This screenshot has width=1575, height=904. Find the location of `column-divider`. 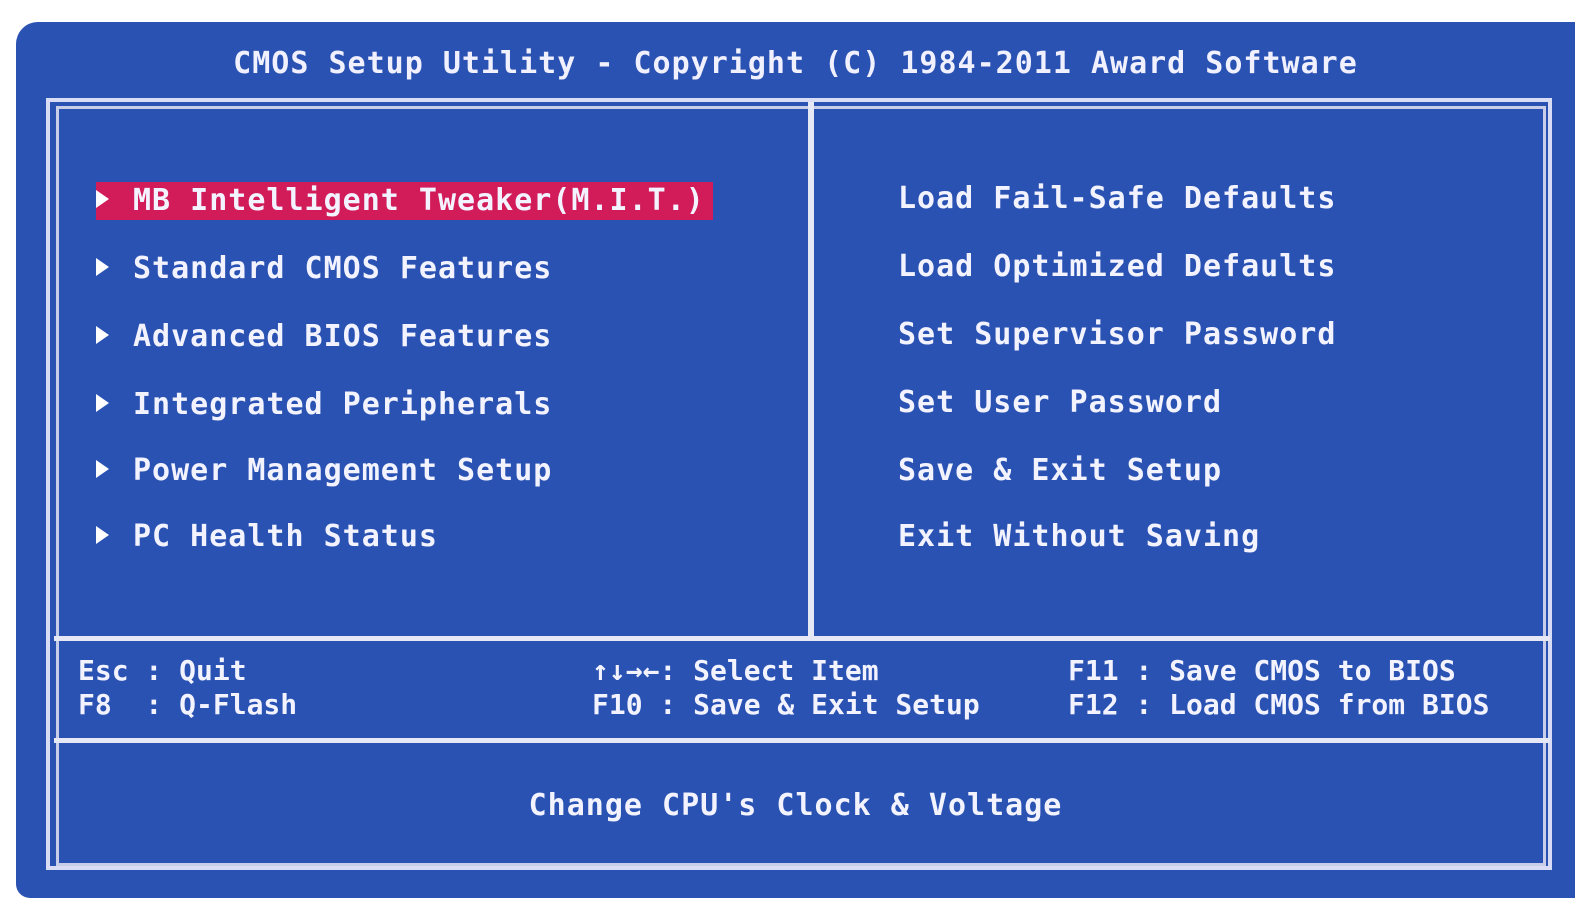

column-divider is located at coordinates (811, 371).